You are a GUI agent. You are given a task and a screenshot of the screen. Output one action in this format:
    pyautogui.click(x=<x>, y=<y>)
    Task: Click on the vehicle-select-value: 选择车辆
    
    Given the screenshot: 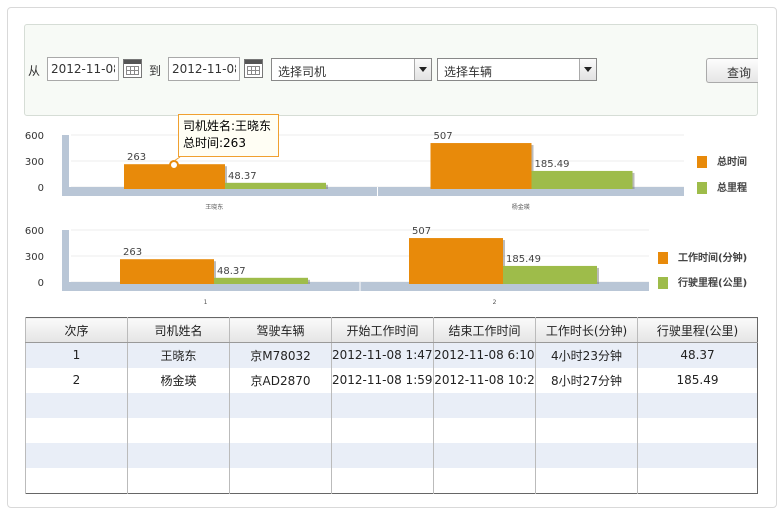 What is the action you would take?
    pyautogui.click(x=468, y=72)
    